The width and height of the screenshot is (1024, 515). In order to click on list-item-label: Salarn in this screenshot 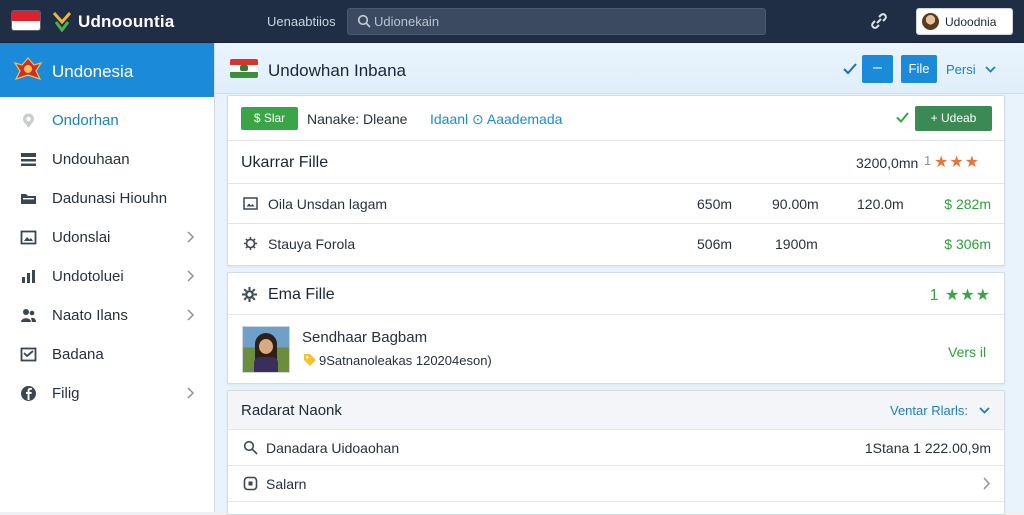, I will do `click(286, 484)`.